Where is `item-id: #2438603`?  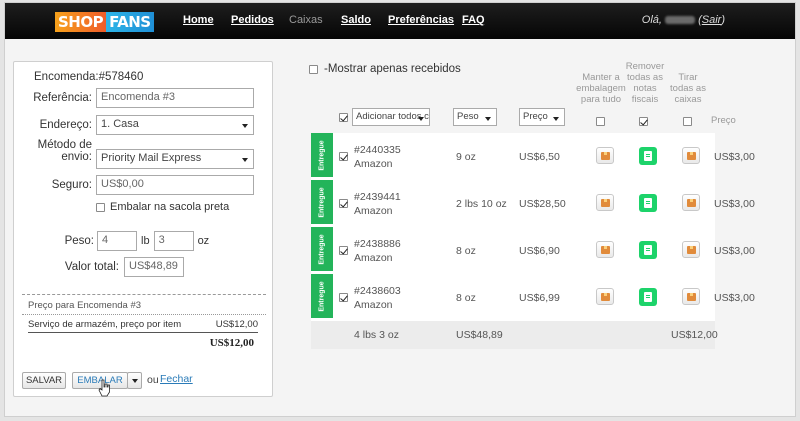 item-id: #2438603 is located at coordinates (377, 291).